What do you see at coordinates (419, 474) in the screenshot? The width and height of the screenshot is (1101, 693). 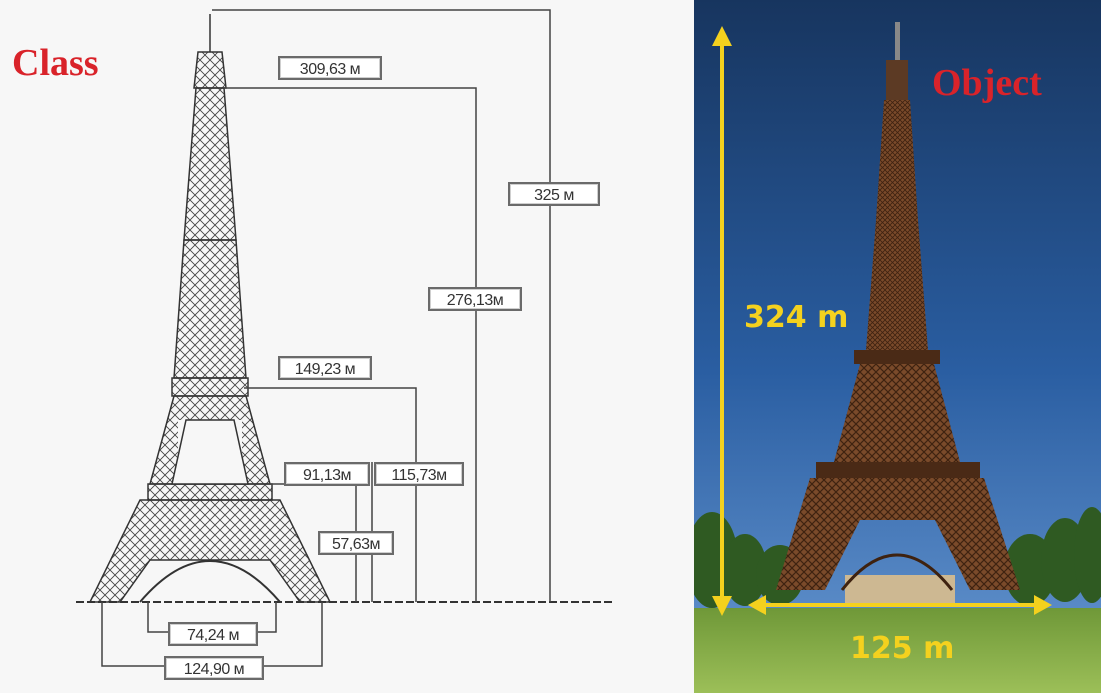 I see `dim-label-115: 115,73м` at bounding box center [419, 474].